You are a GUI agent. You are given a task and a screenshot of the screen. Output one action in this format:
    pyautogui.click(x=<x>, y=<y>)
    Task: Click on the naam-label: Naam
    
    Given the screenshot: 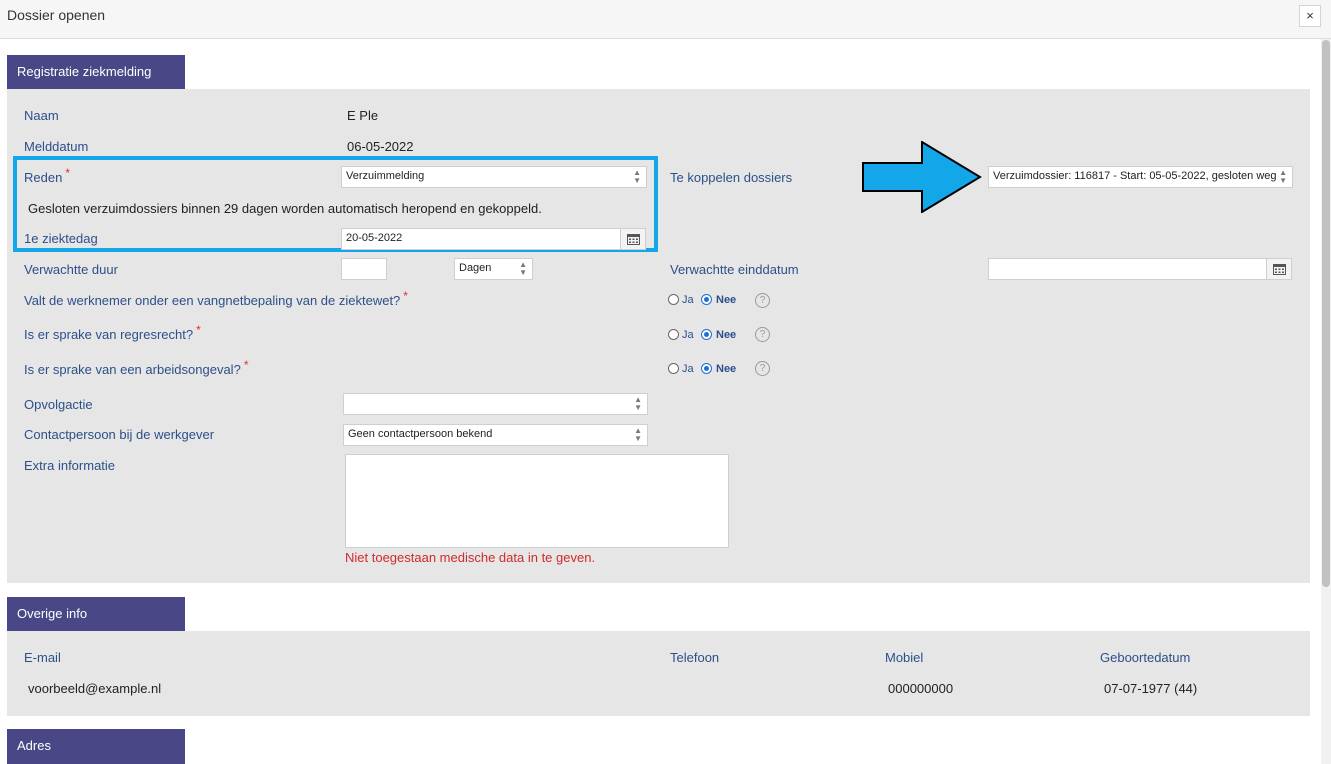 What is the action you would take?
    pyautogui.click(x=41, y=115)
    